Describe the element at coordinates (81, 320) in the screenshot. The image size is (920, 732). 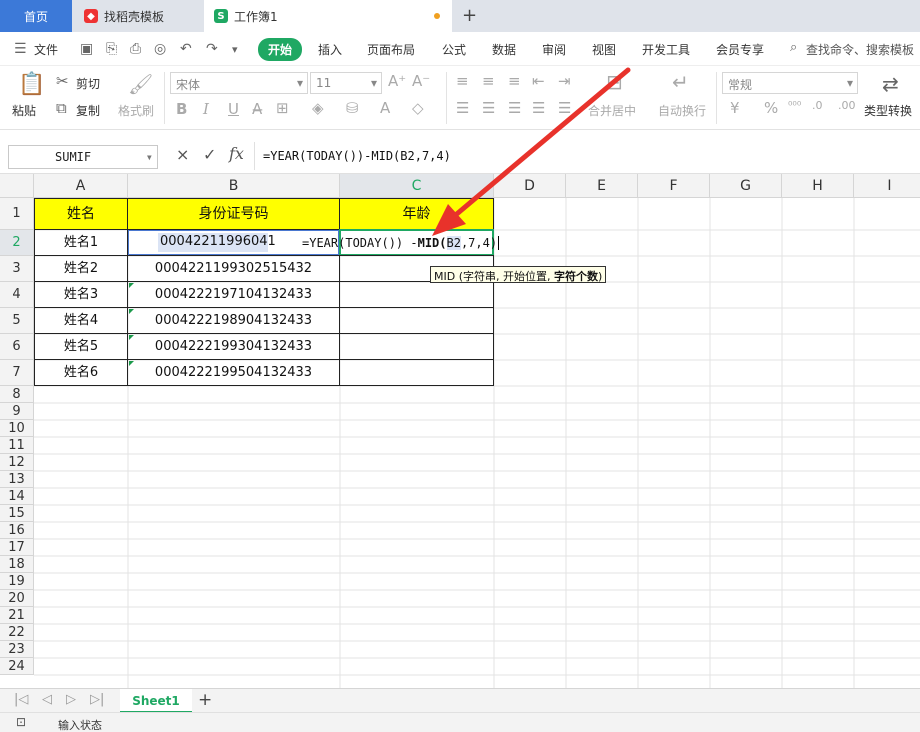
I see `name-cell: 姓名4` at that location.